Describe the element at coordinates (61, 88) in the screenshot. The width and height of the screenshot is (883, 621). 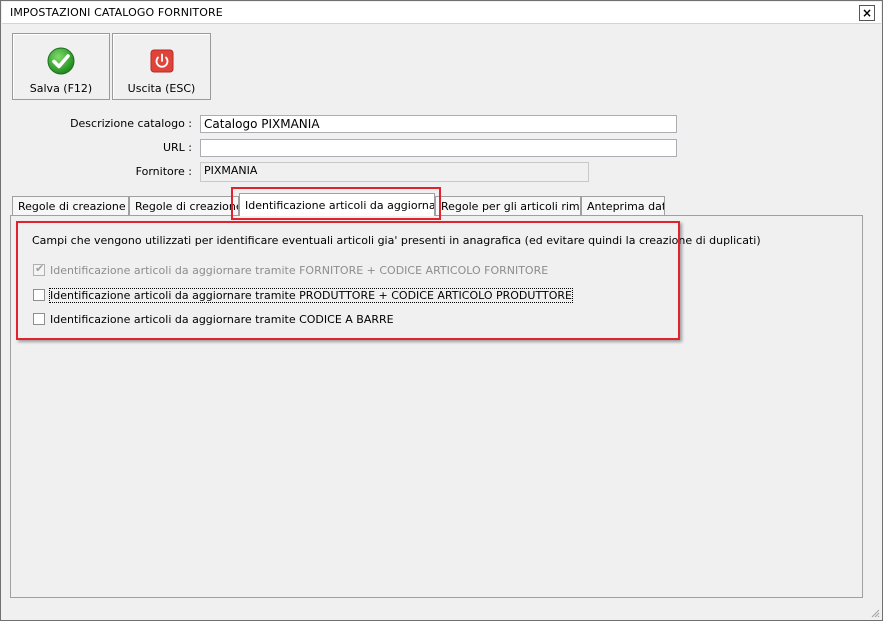
I see `save-button-label: Salva (F12)` at that location.